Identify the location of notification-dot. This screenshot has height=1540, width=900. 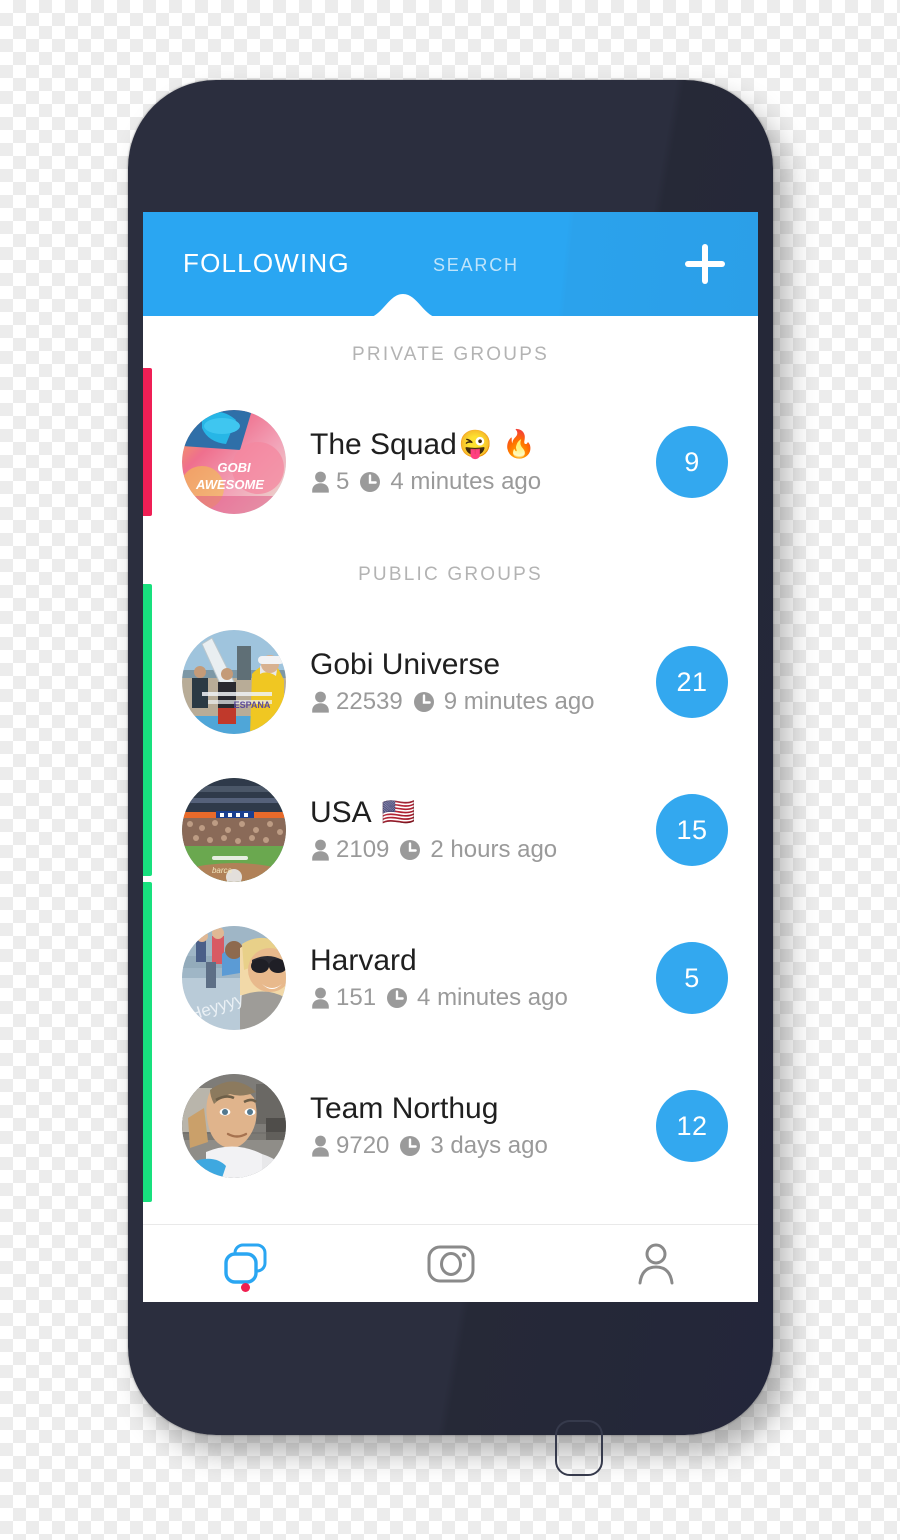
(245, 1287).